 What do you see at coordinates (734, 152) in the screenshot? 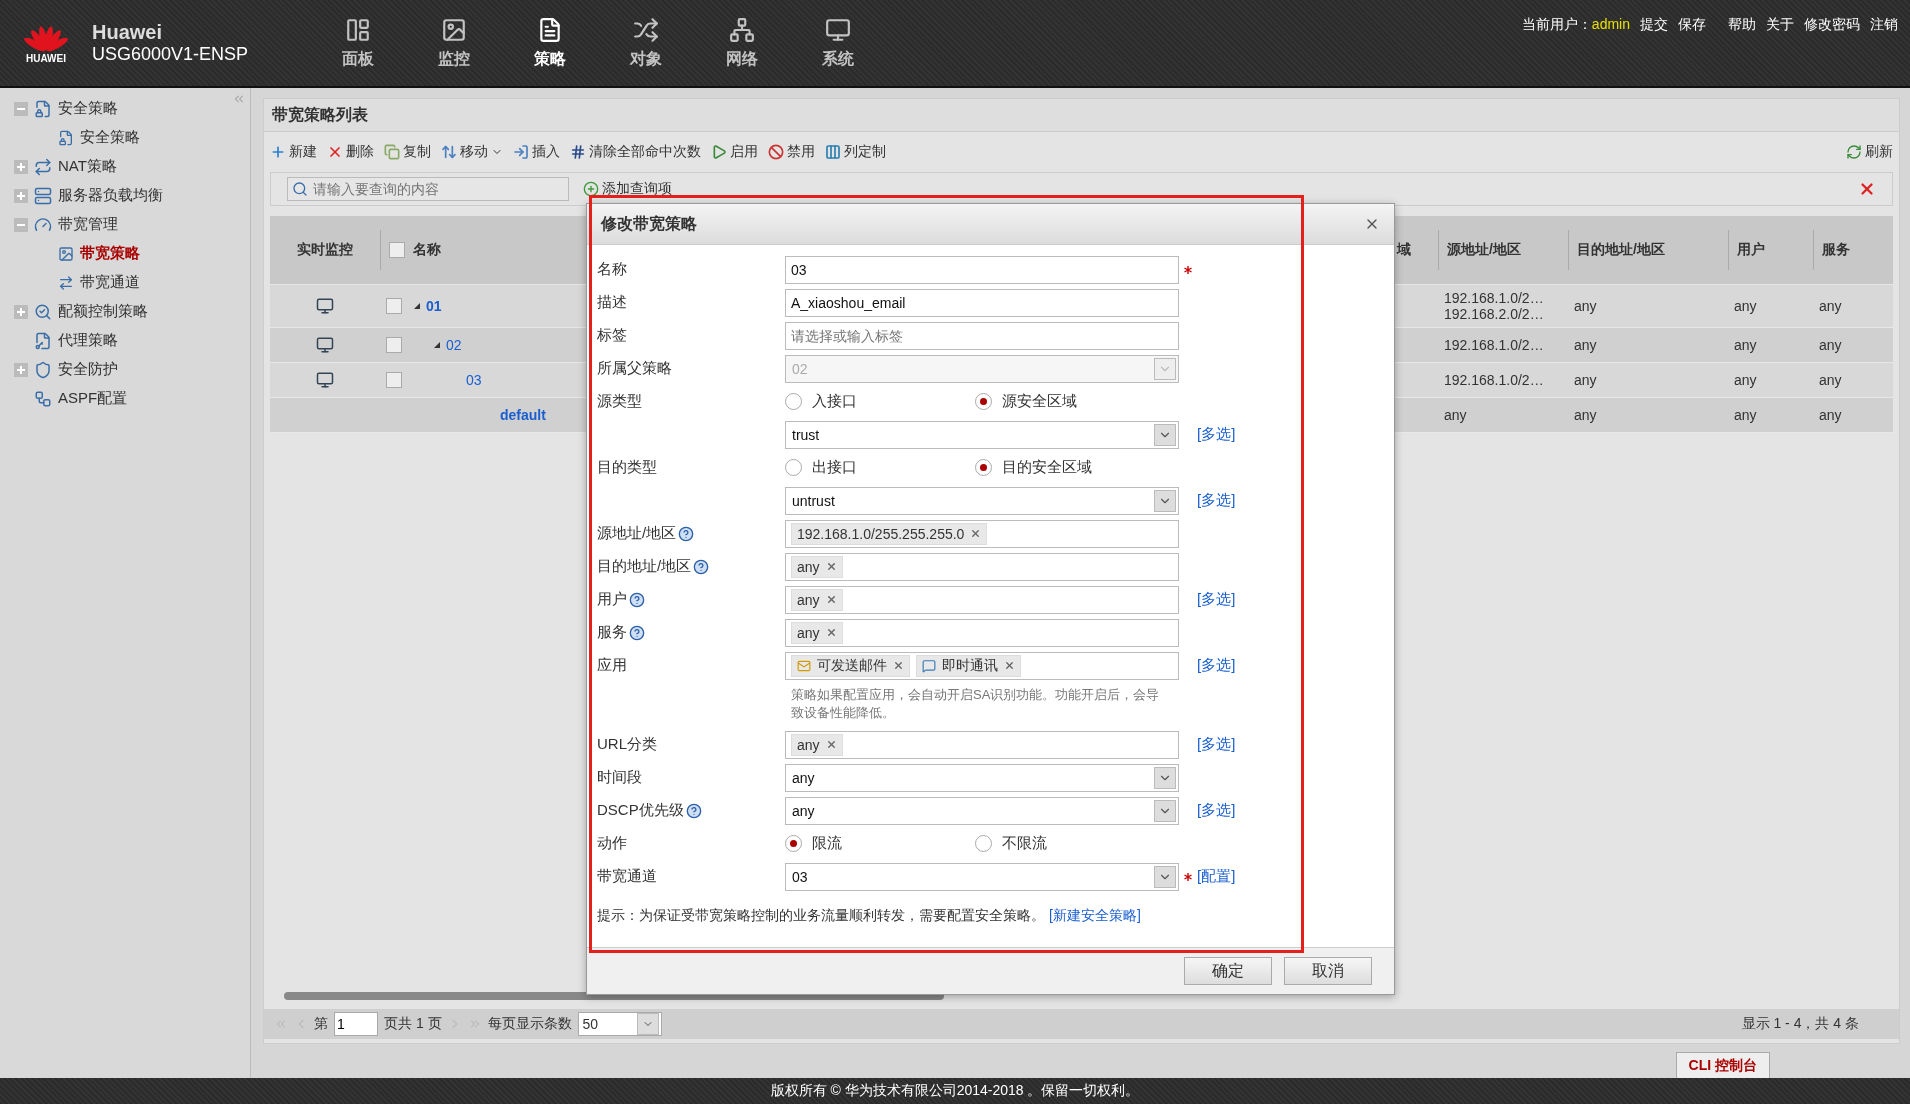
I see `toolbar-button: 启用` at bounding box center [734, 152].